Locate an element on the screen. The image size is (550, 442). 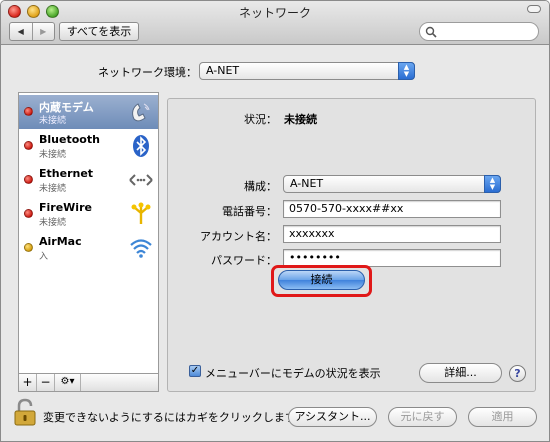
toolbar-toggle-button is located at coordinates (534, 9).